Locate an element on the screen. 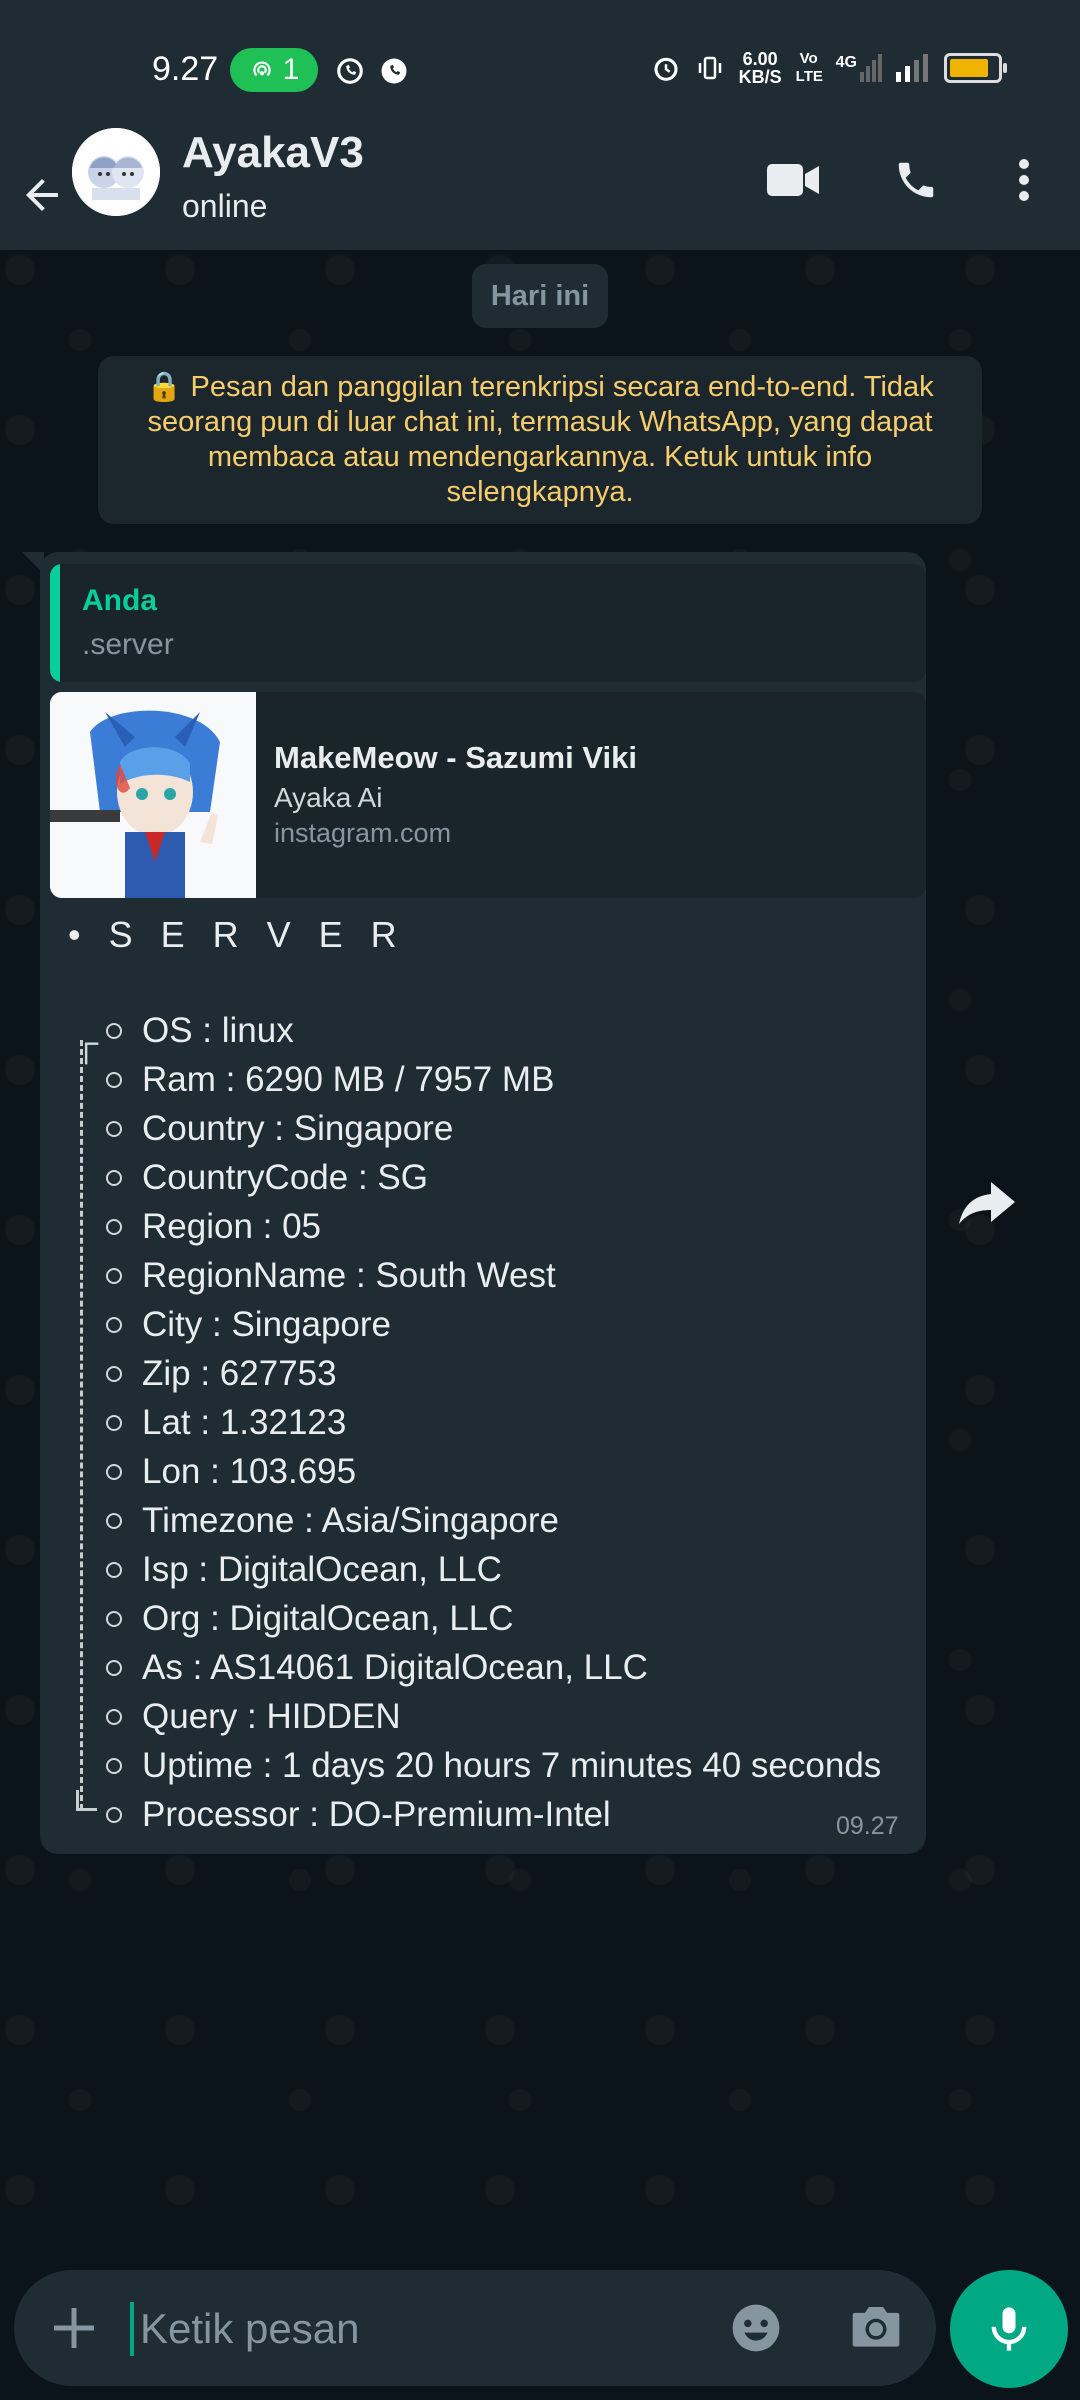 This screenshot has width=1080, height=2400. kebab-menu-icon is located at coordinates (1024, 180).